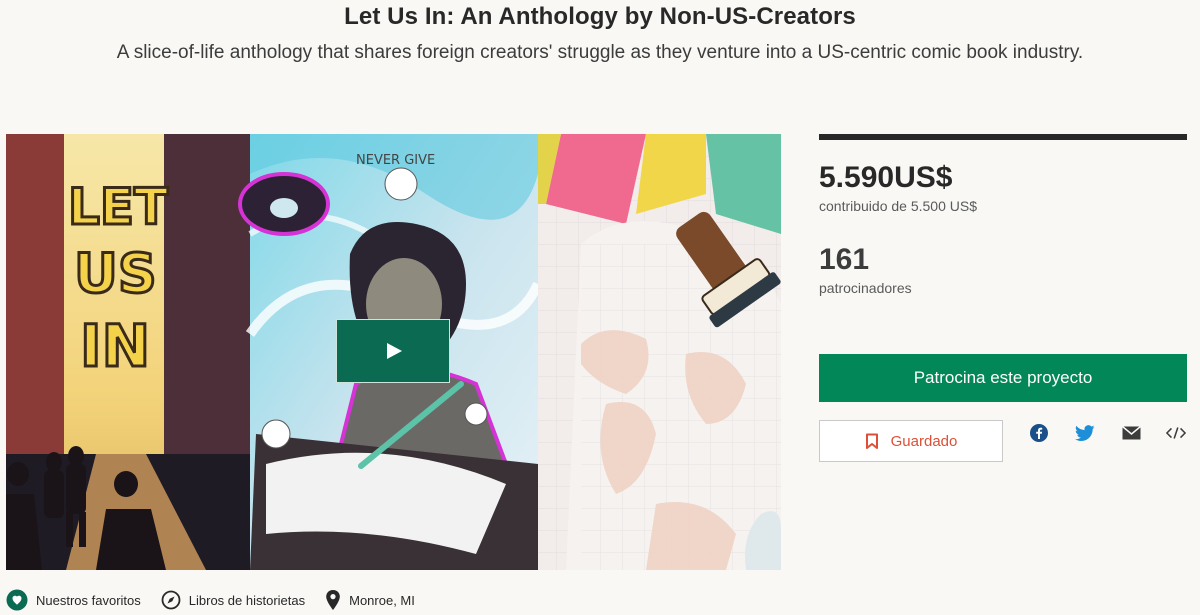 The height and width of the screenshot is (615, 1200). I want to click on tag-location: Monroe, MI, so click(370, 600).